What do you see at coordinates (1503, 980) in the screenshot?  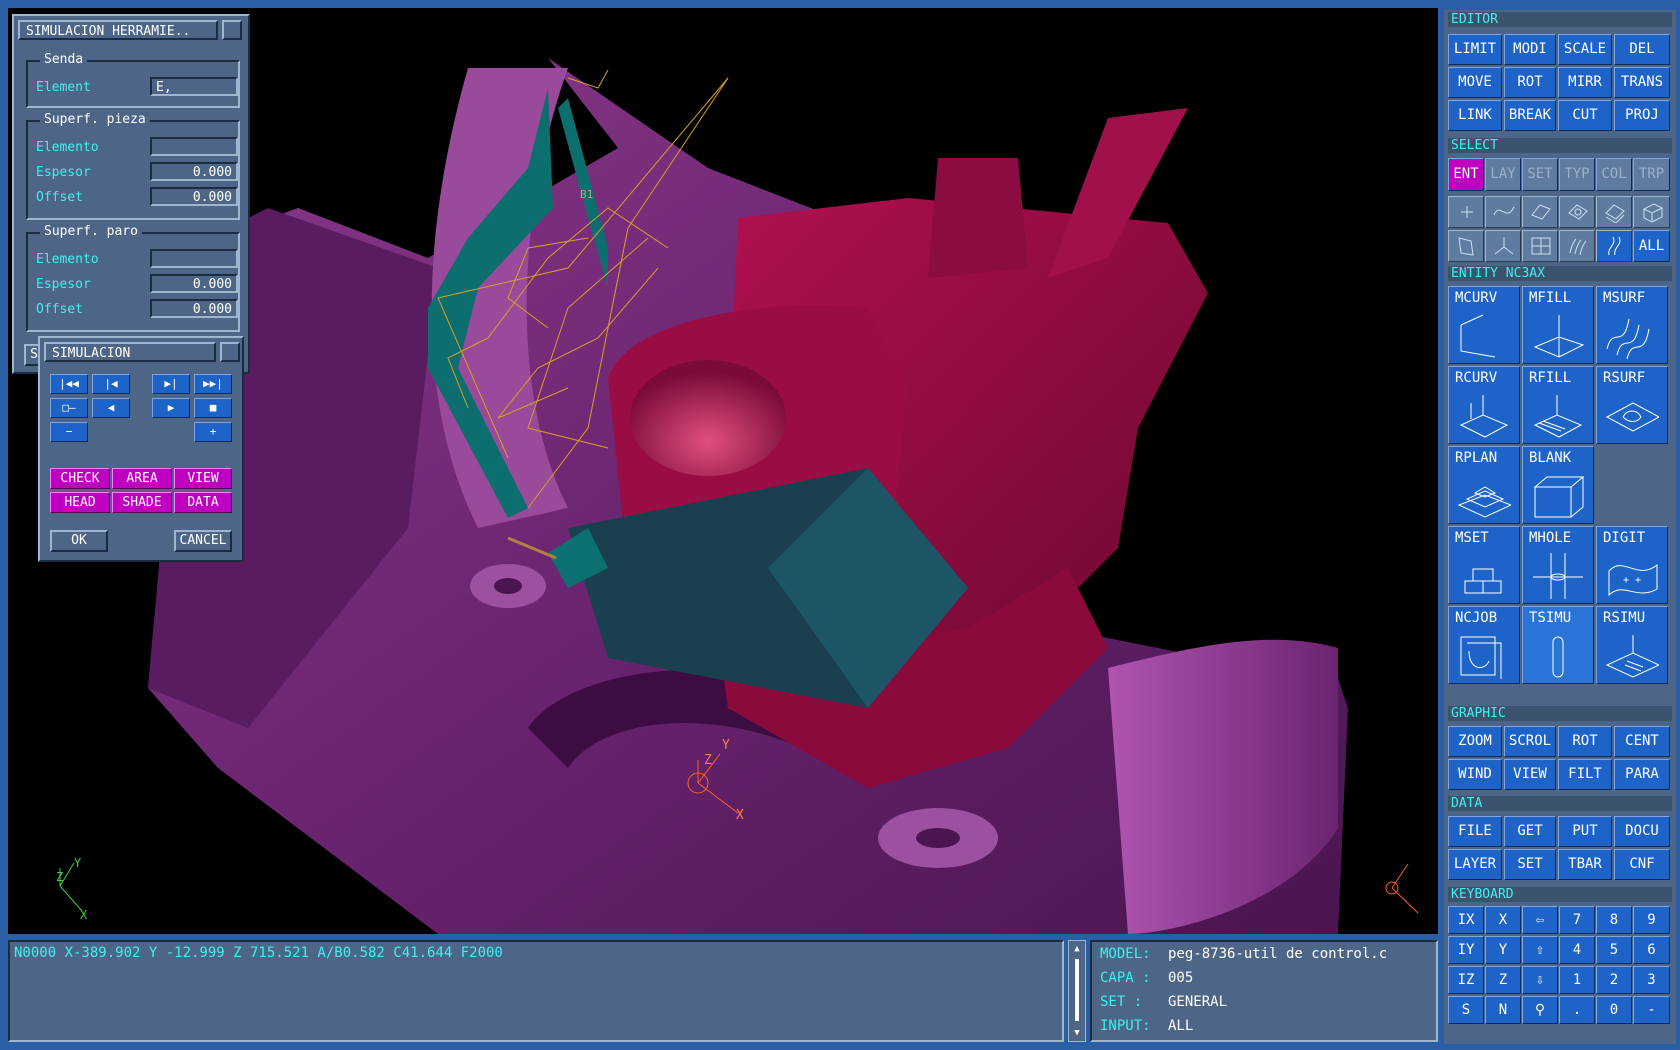 I see `key-z: Z` at bounding box center [1503, 980].